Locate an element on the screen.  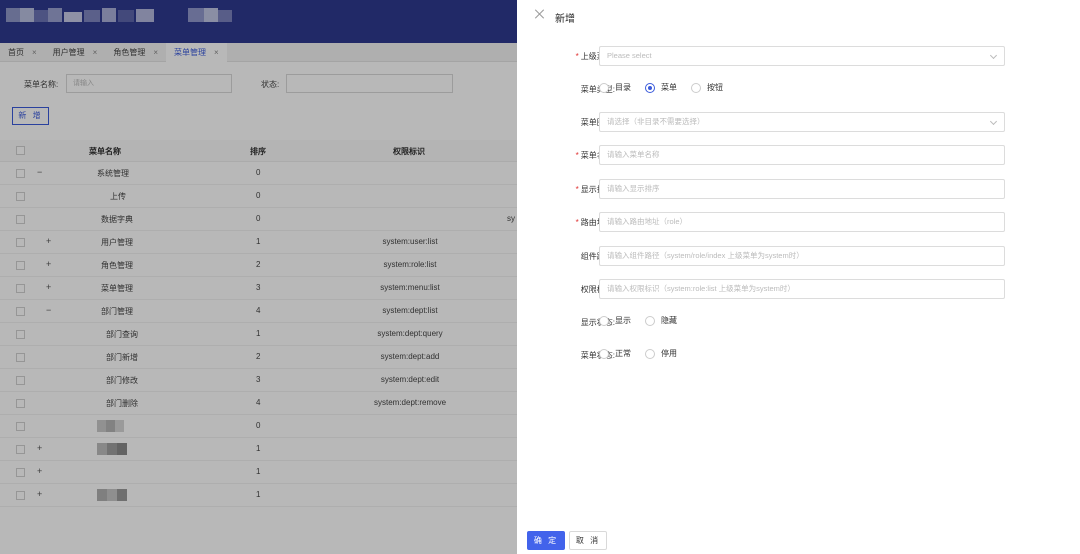
visible-status-row: 显示状态: 显示 隐藏 is located at coordinates (798, 322).